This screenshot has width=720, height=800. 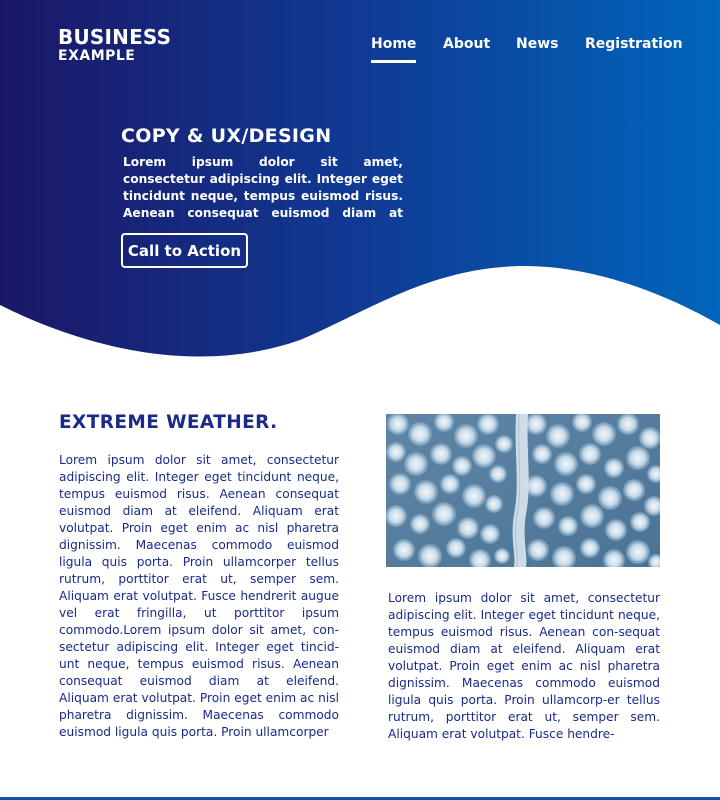 I want to click on snowy-forest-image, so click(x=523, y=490).